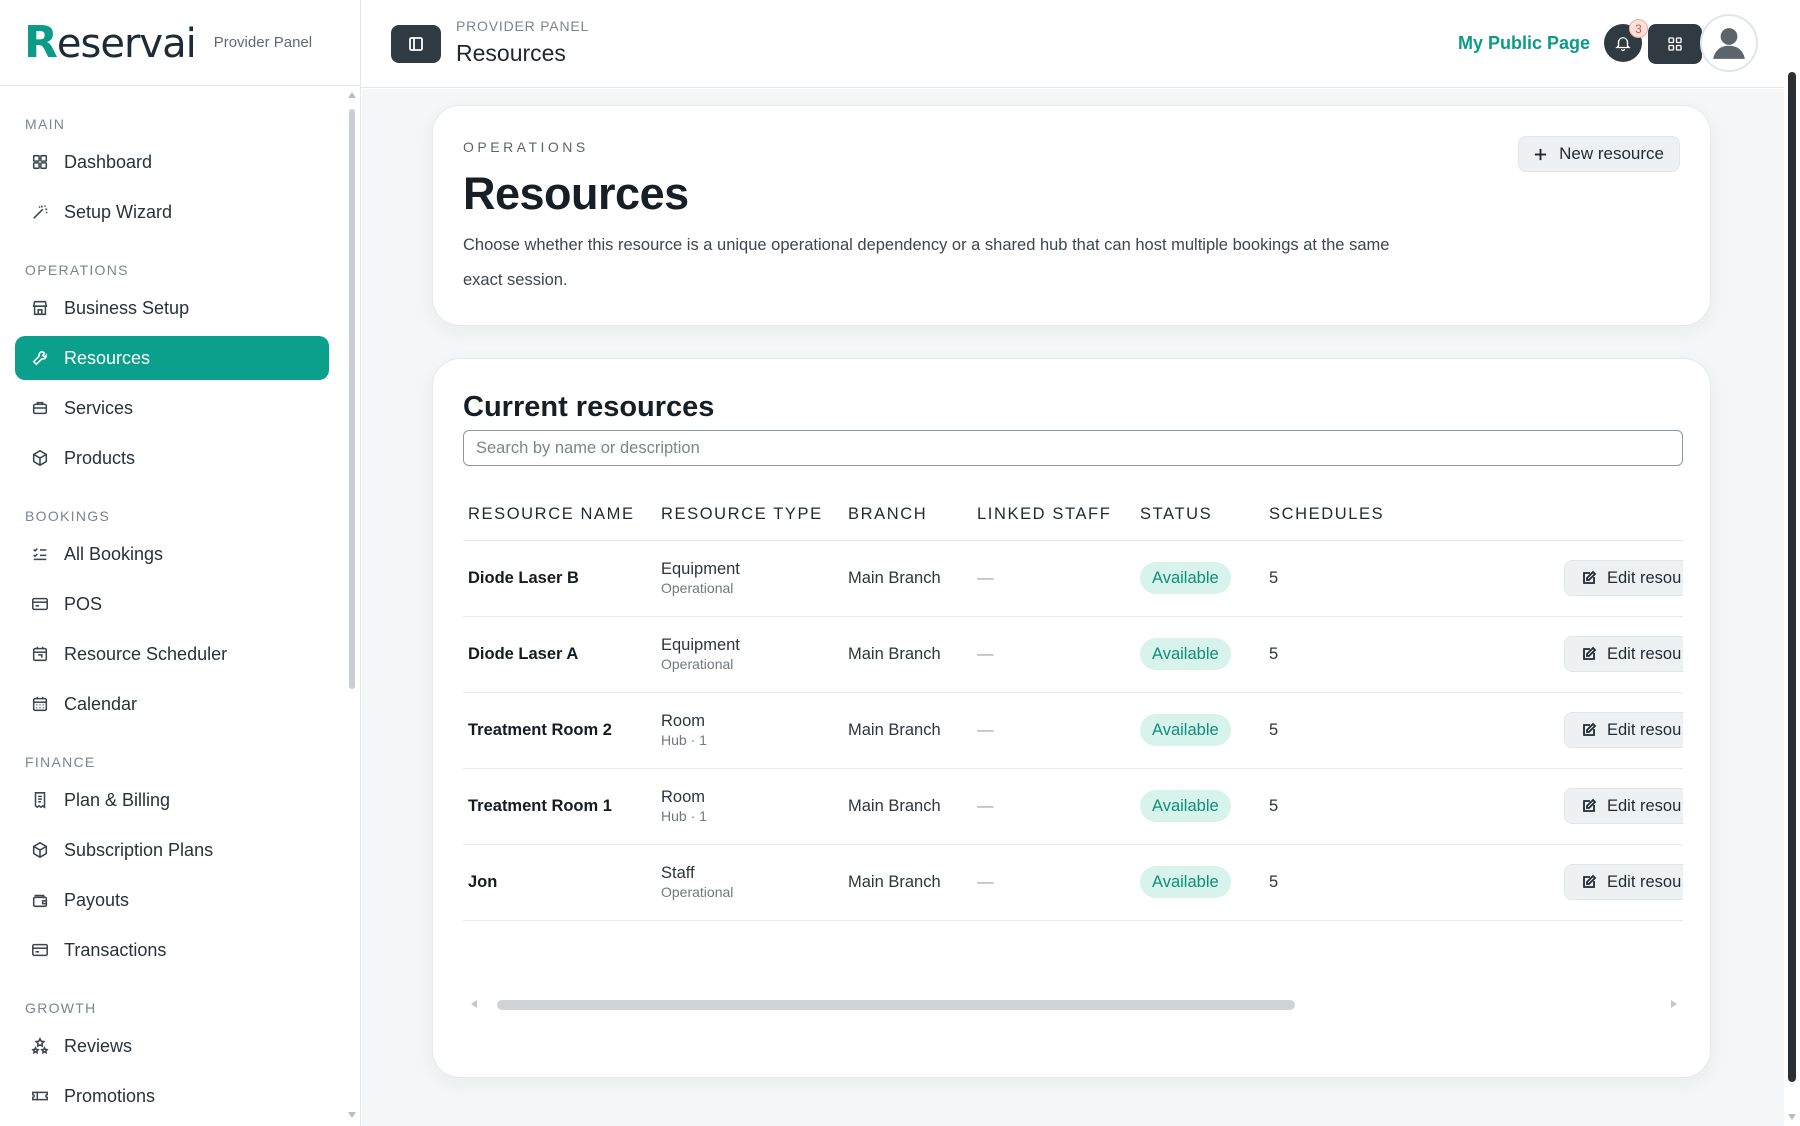 This screenshot has width=1800, height=1126. Describe the element at coordinates (100, 457) in the screenshot. I see `sidebar-item-label: Products` at that location.